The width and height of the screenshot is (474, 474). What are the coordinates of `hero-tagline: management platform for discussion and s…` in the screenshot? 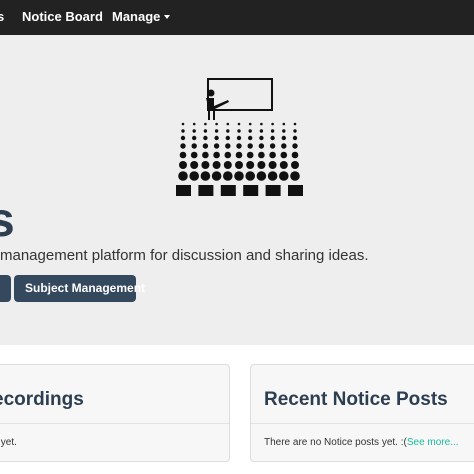 It's located at (184, 255).